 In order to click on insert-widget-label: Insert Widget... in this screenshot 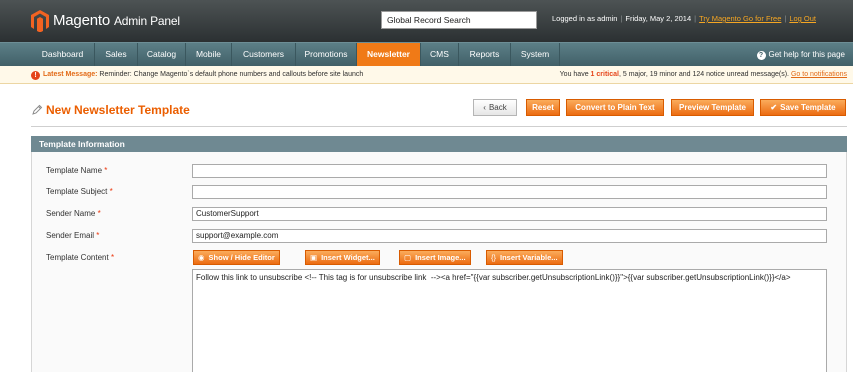, I will do `click(348, 257)`.